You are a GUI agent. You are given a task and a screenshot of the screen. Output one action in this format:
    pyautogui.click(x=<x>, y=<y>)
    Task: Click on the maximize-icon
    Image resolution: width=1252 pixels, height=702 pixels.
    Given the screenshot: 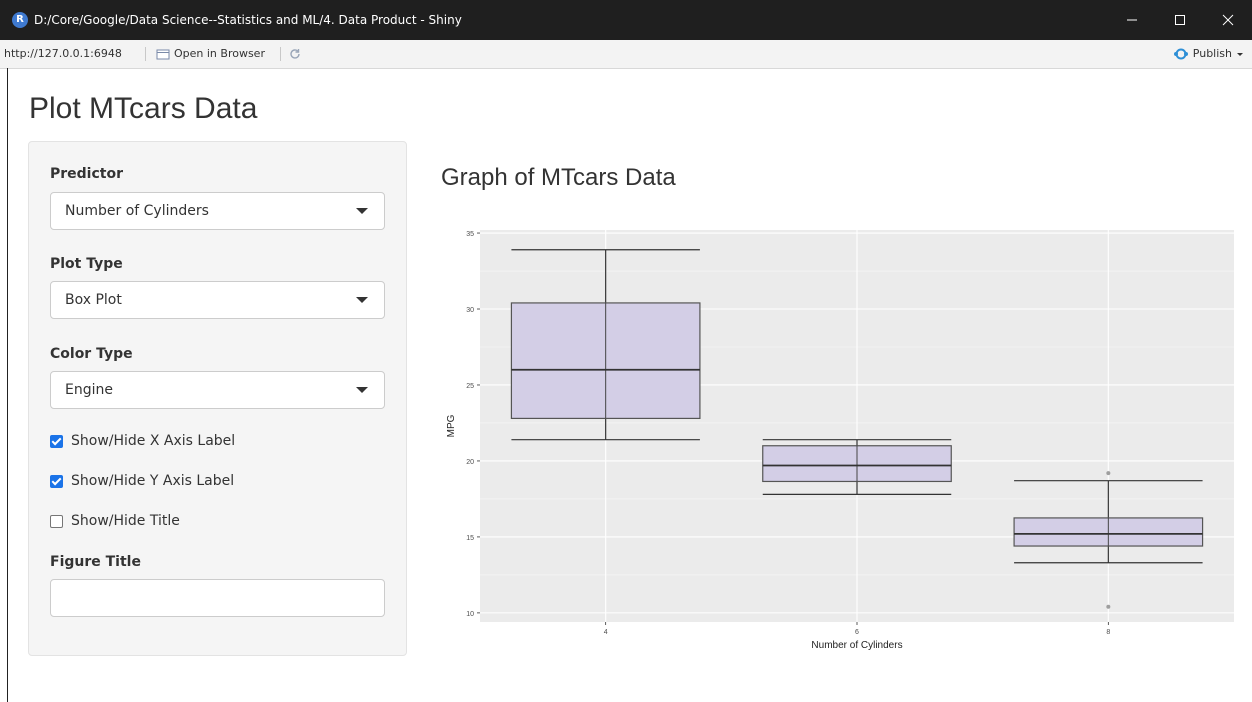 What is the action you would take?
    pyautogui.click(x=1180, y=20)
    